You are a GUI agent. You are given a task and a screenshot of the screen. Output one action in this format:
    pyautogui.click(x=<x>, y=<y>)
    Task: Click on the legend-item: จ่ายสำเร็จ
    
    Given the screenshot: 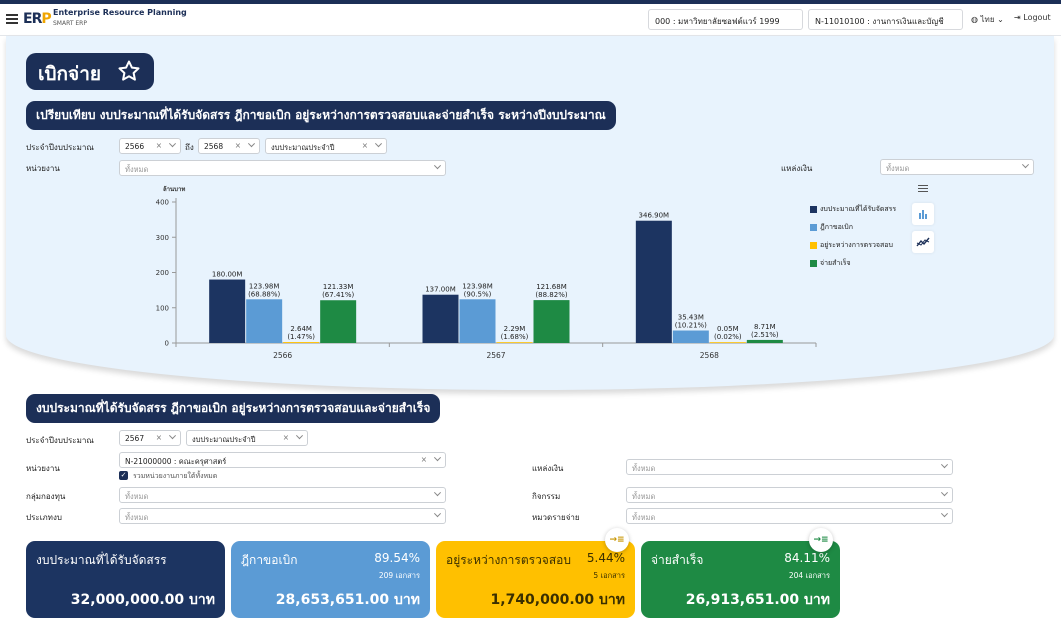 What is the action you would take?
    pyautogui.click(x=860, y=263)
    